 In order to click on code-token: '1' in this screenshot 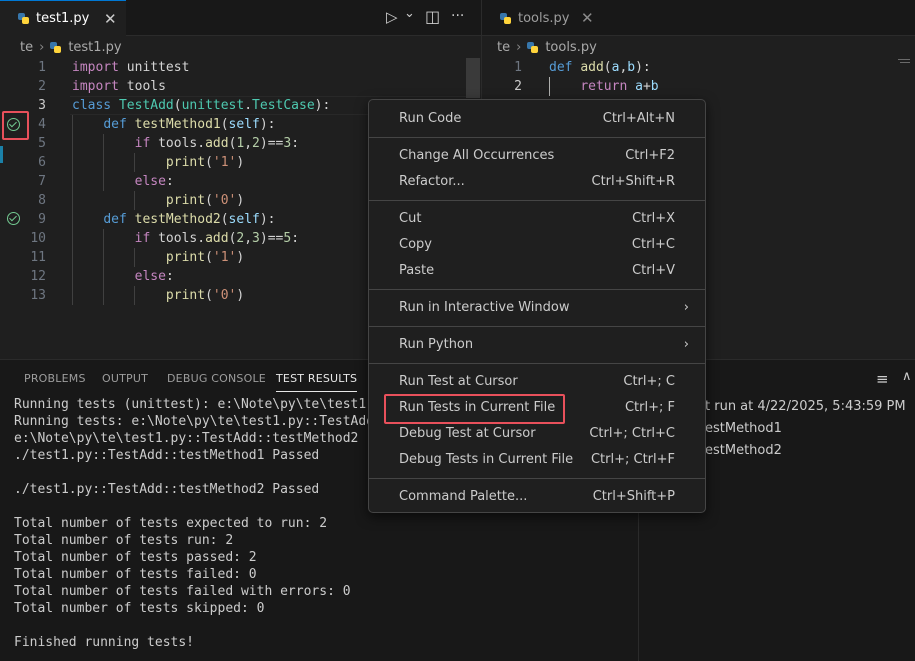, I will do `click(224, 162)`.